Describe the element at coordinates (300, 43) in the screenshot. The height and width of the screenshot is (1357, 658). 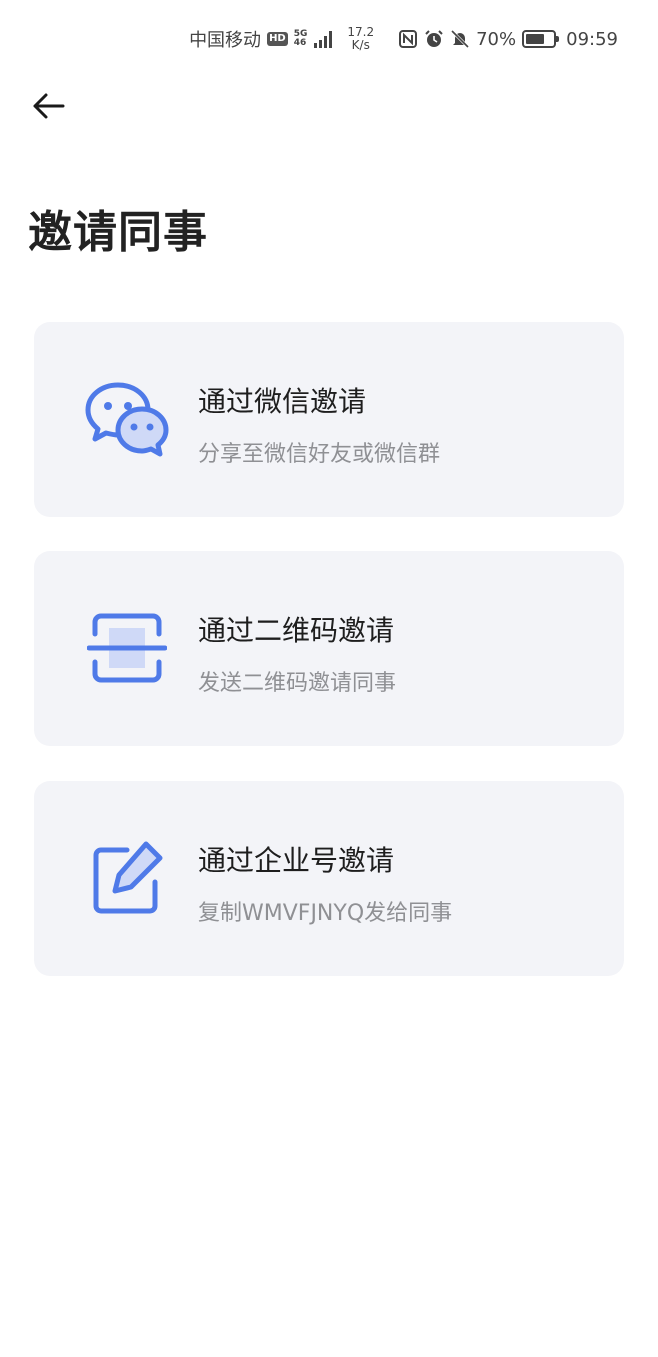
I see `network-type-bottom: 46` at that location.